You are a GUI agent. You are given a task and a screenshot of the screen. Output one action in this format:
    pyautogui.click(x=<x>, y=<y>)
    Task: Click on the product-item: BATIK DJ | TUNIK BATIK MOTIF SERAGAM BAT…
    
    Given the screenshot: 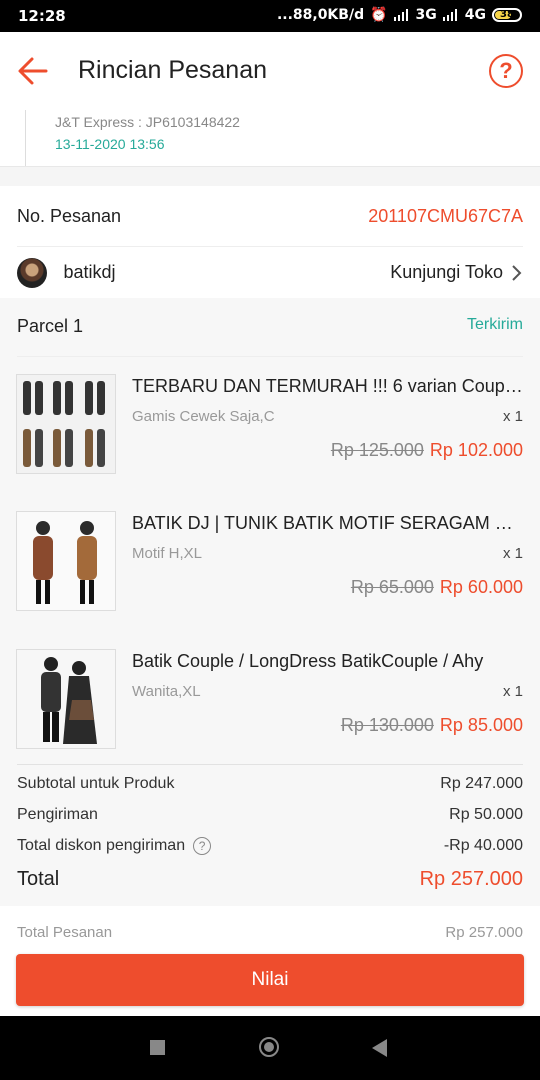 What is the action you would take?
    pyautogui.click(x=270, y=571)
    